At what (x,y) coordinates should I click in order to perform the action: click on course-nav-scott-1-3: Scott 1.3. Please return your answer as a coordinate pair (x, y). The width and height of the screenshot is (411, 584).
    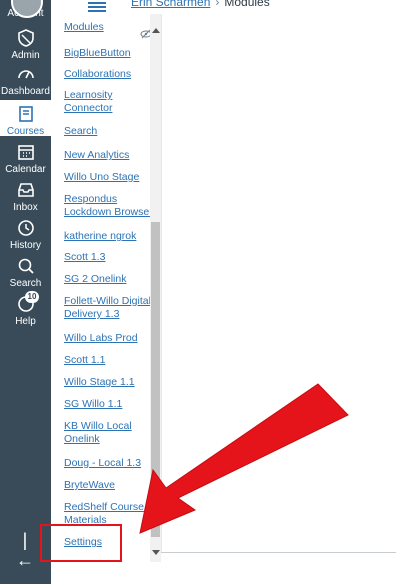
    Looking at the image, I should click on (107, 257).